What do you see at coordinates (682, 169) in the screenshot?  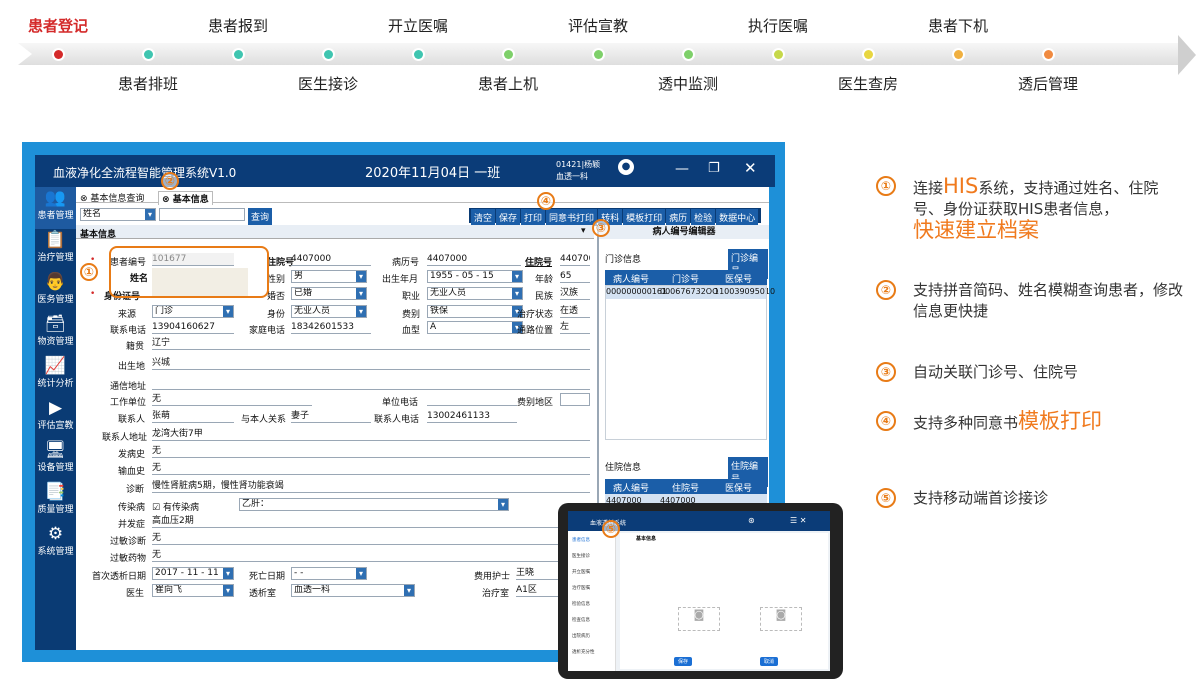 I see `minimize-icon: —` at bounding box center [682, 169].